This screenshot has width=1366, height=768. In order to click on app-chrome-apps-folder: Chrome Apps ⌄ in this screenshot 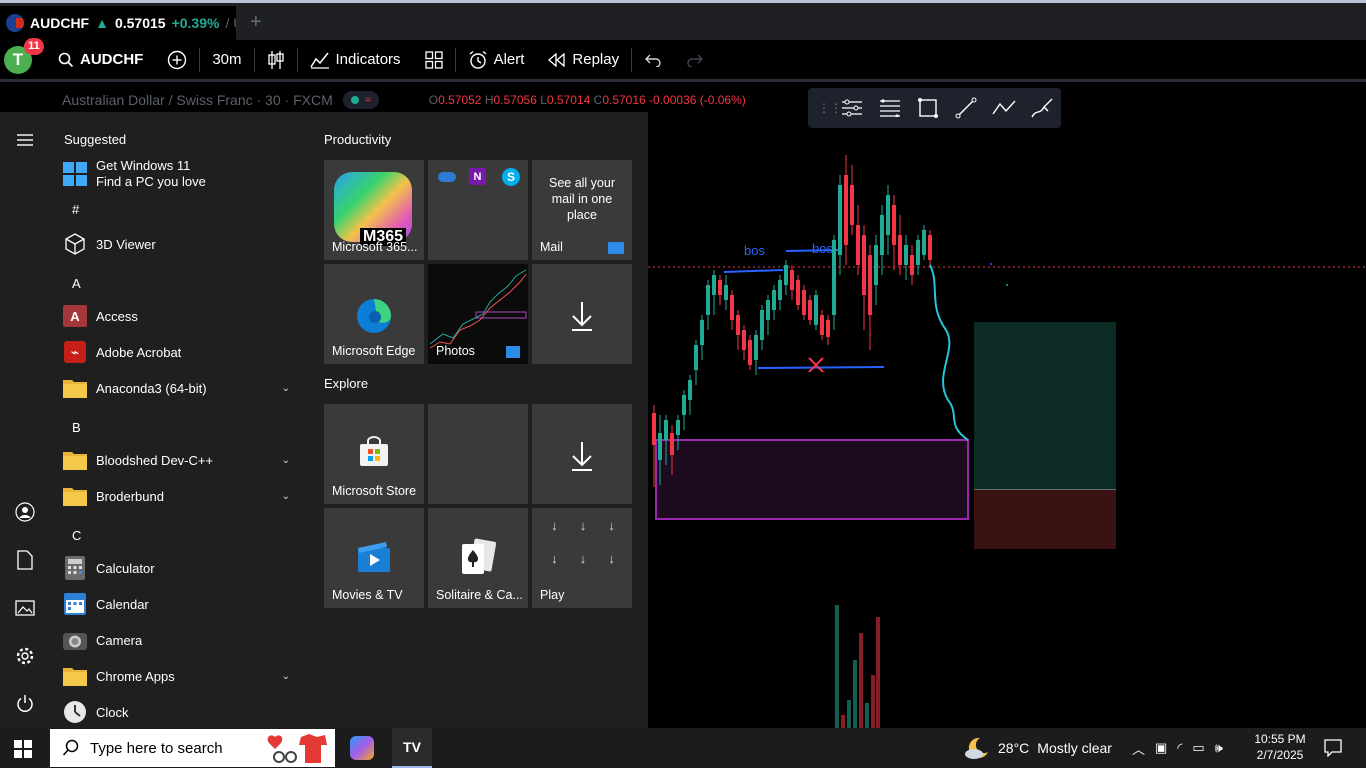, I will do `click(182, 676)`.